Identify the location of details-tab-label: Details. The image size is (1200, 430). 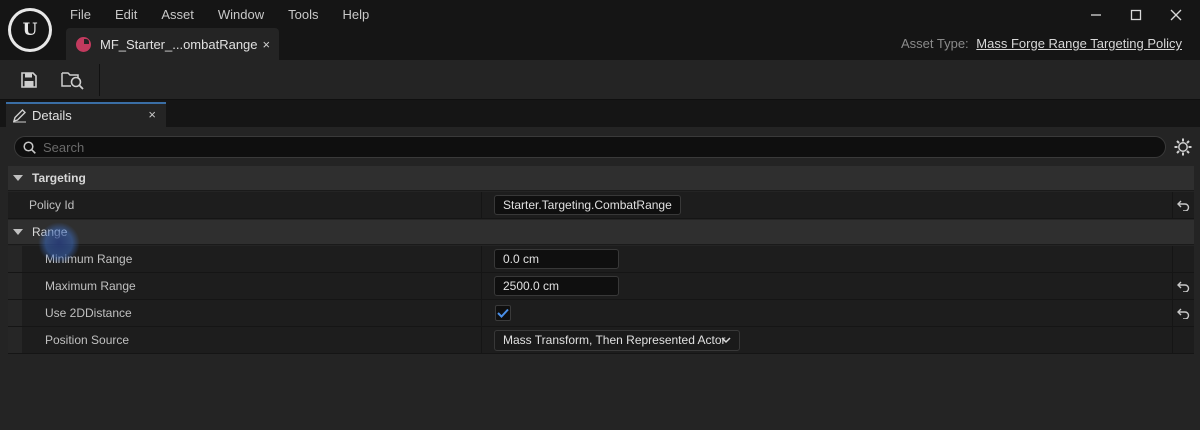
(52, 115).